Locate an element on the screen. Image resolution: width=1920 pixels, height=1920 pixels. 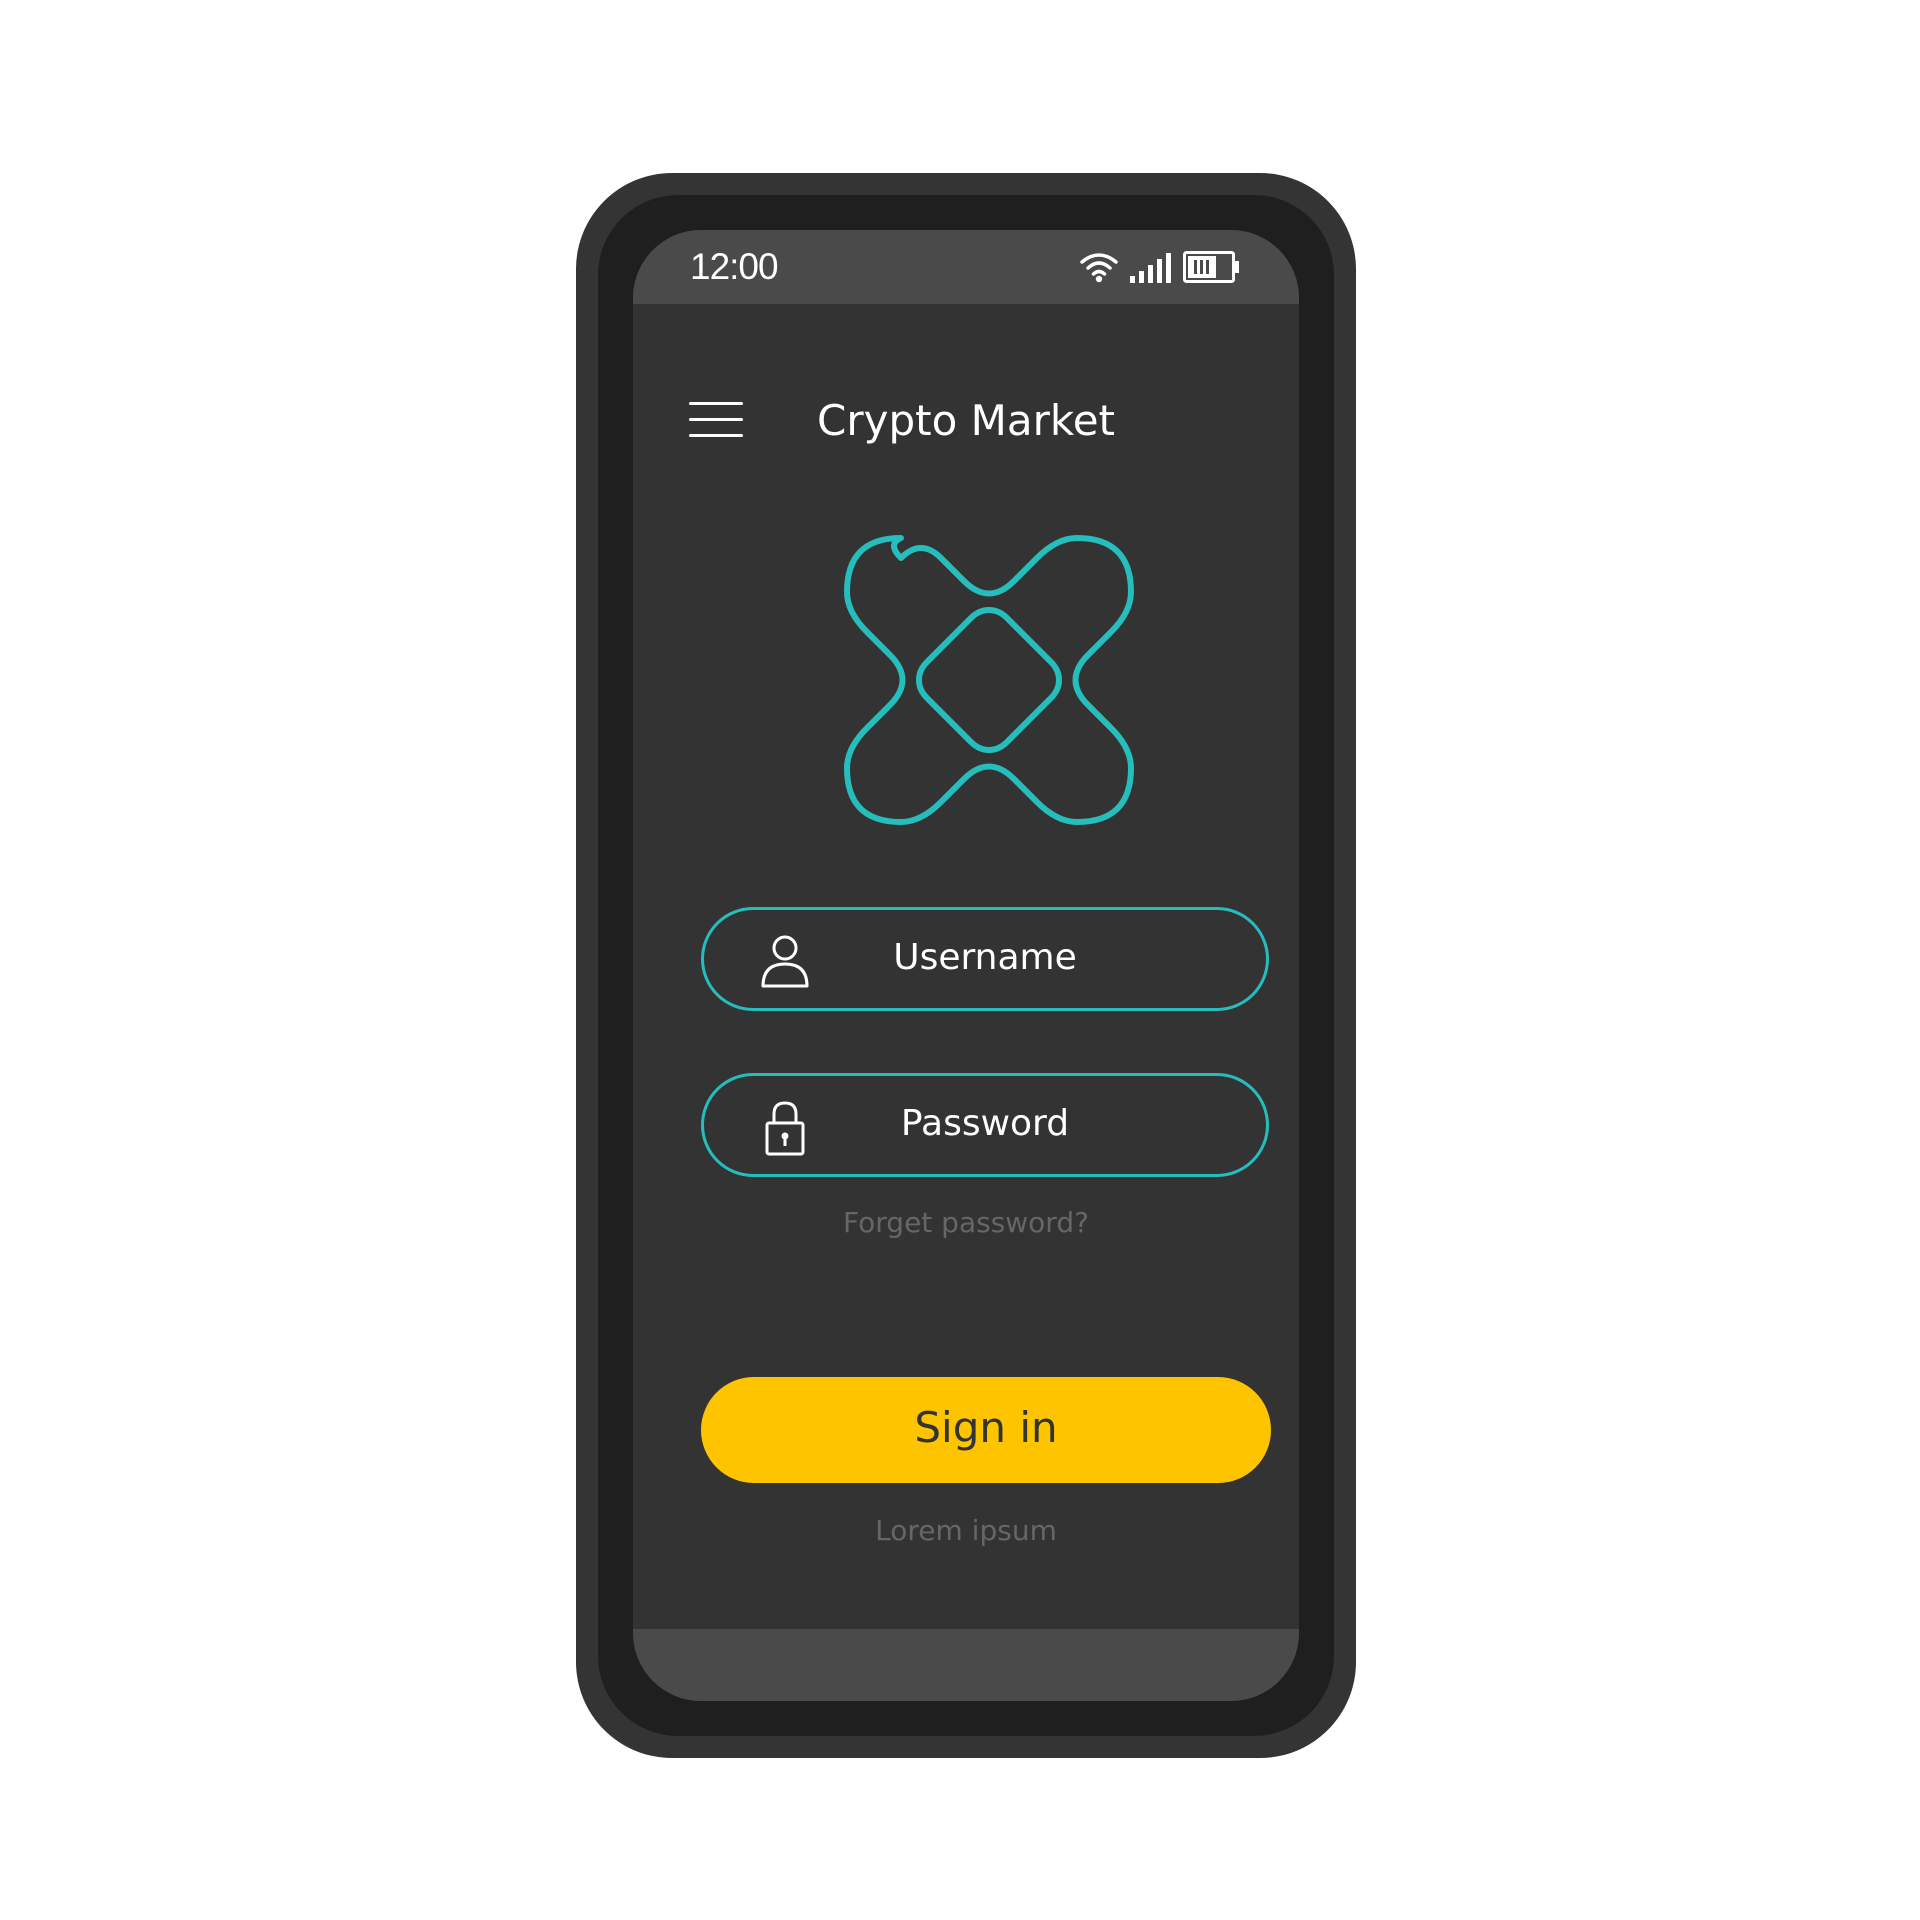
status-icons is located at coordinates (1160, 267).